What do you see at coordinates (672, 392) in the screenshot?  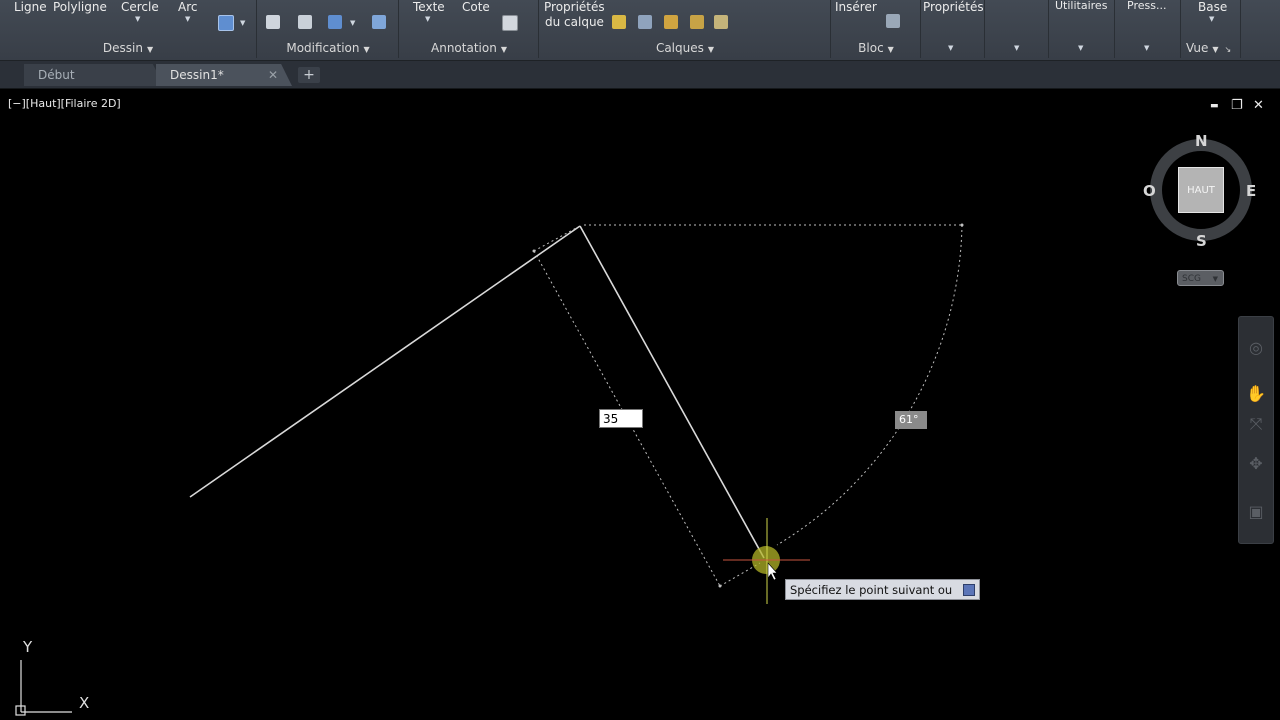 I see `rubber-band-segment` at bounding box center [672, 392].